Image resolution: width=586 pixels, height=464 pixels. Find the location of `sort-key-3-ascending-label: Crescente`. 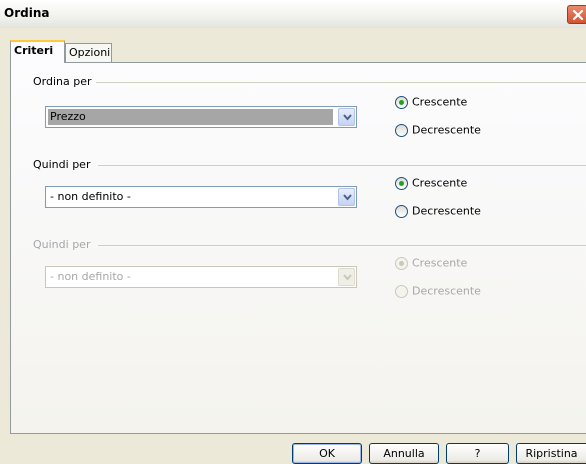

sort-key-3-ascending-label: Crescente is located at coordinates (440, 263).